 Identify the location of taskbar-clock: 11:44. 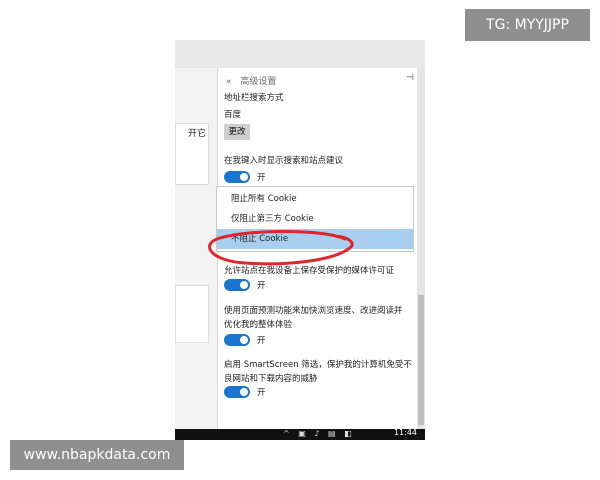
(405, 432).